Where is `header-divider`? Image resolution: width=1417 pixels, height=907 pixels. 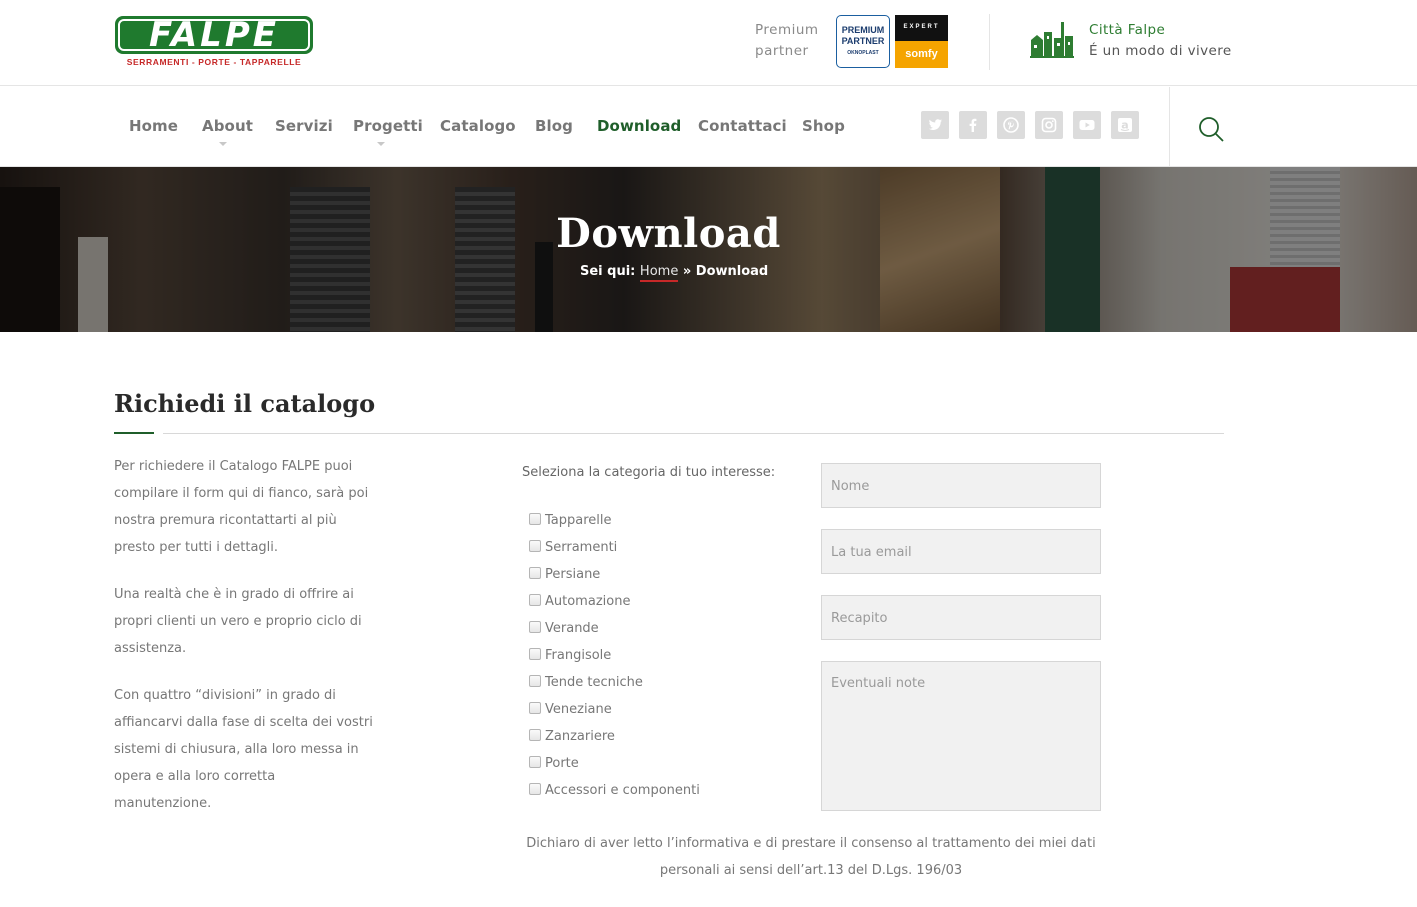
header-divider is located at coordinates (989, 42).